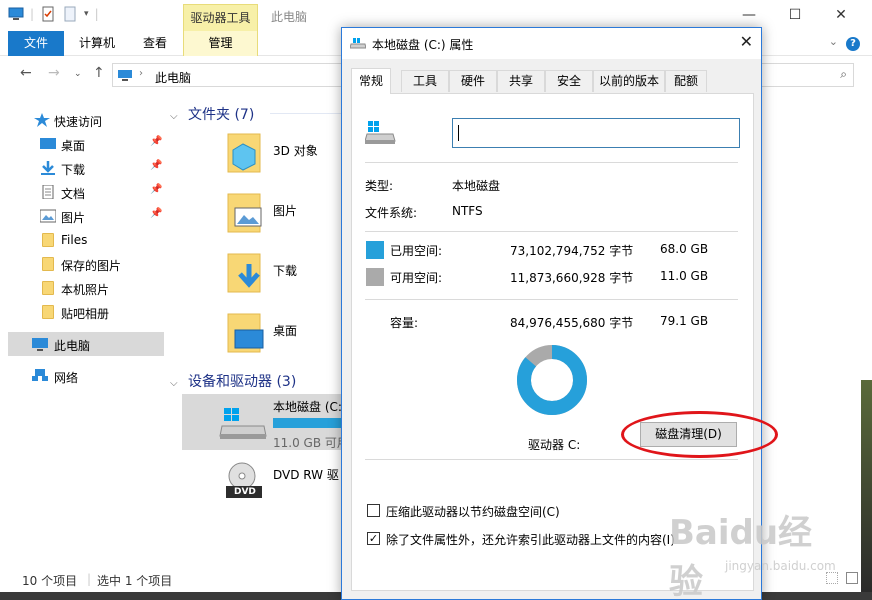  I want to click on sidebar-item-label: Files, so click(74, 240).